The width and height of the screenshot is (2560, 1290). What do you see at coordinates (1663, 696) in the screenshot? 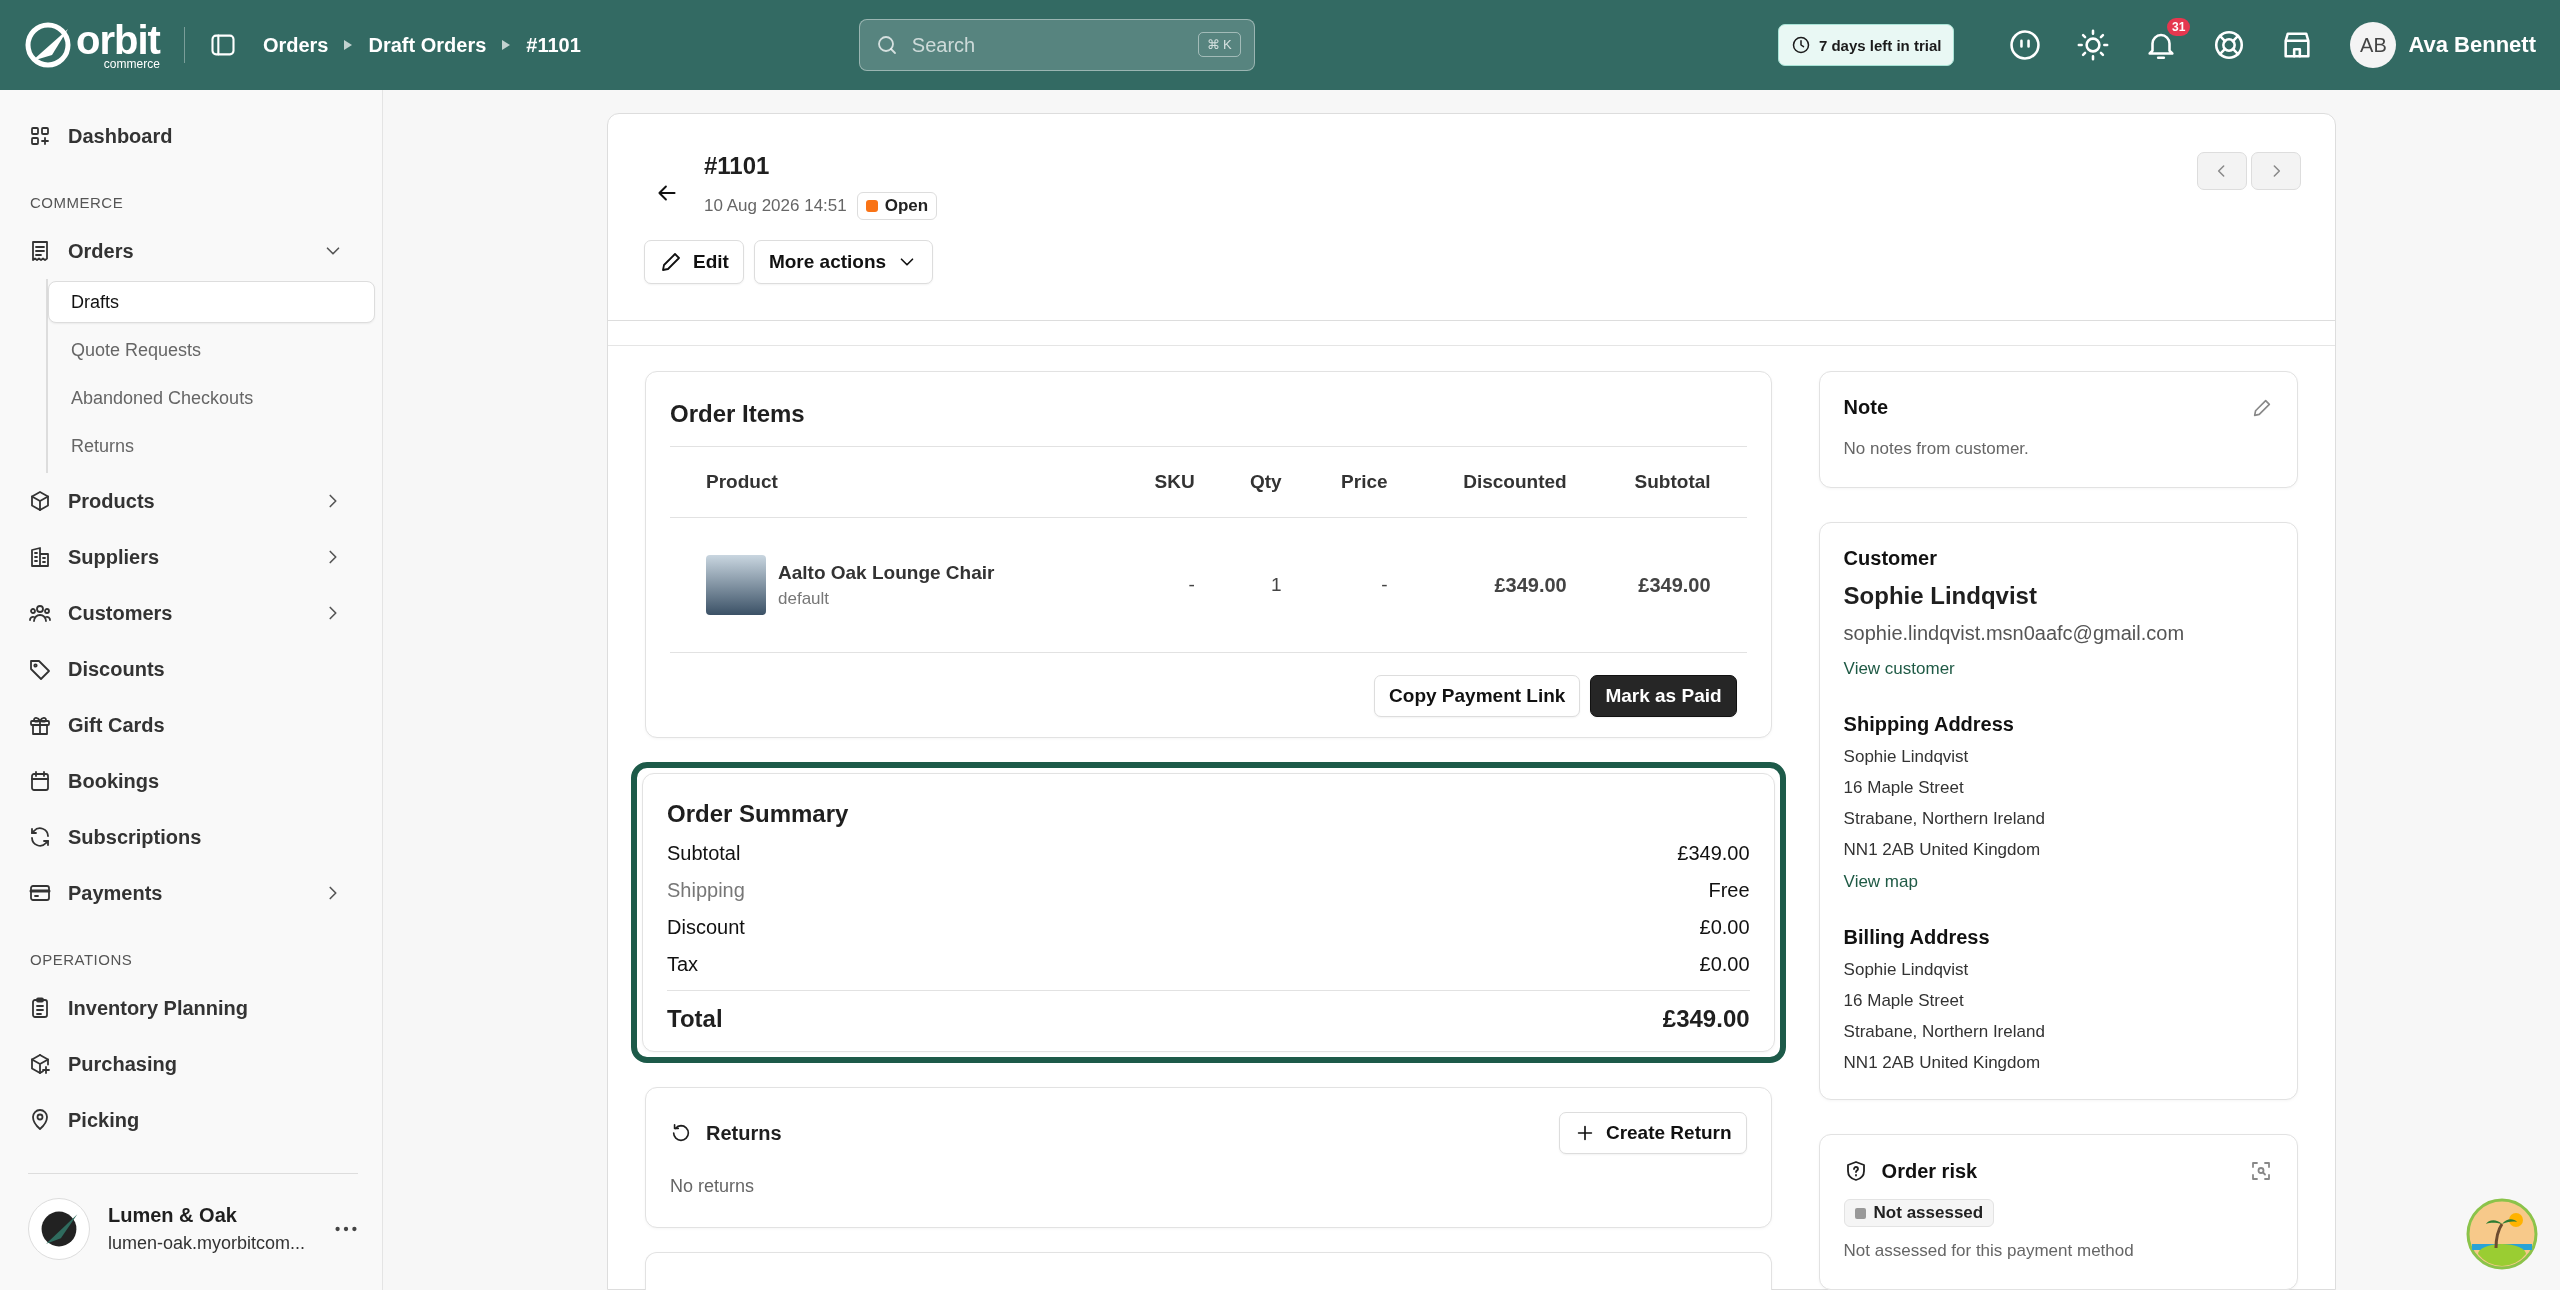
I see `primary-button: Mark as Paid` at bounding box center [1663, 696].